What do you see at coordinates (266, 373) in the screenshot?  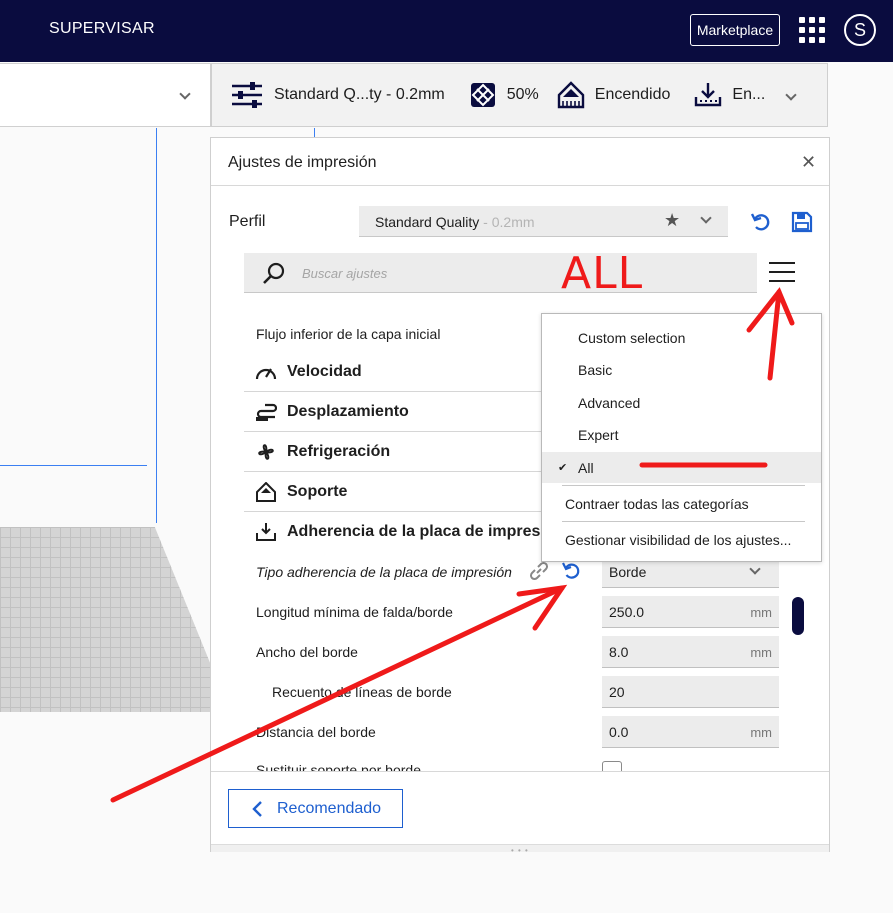 I see `speedometer-icon` at bounding box center [266, 373].